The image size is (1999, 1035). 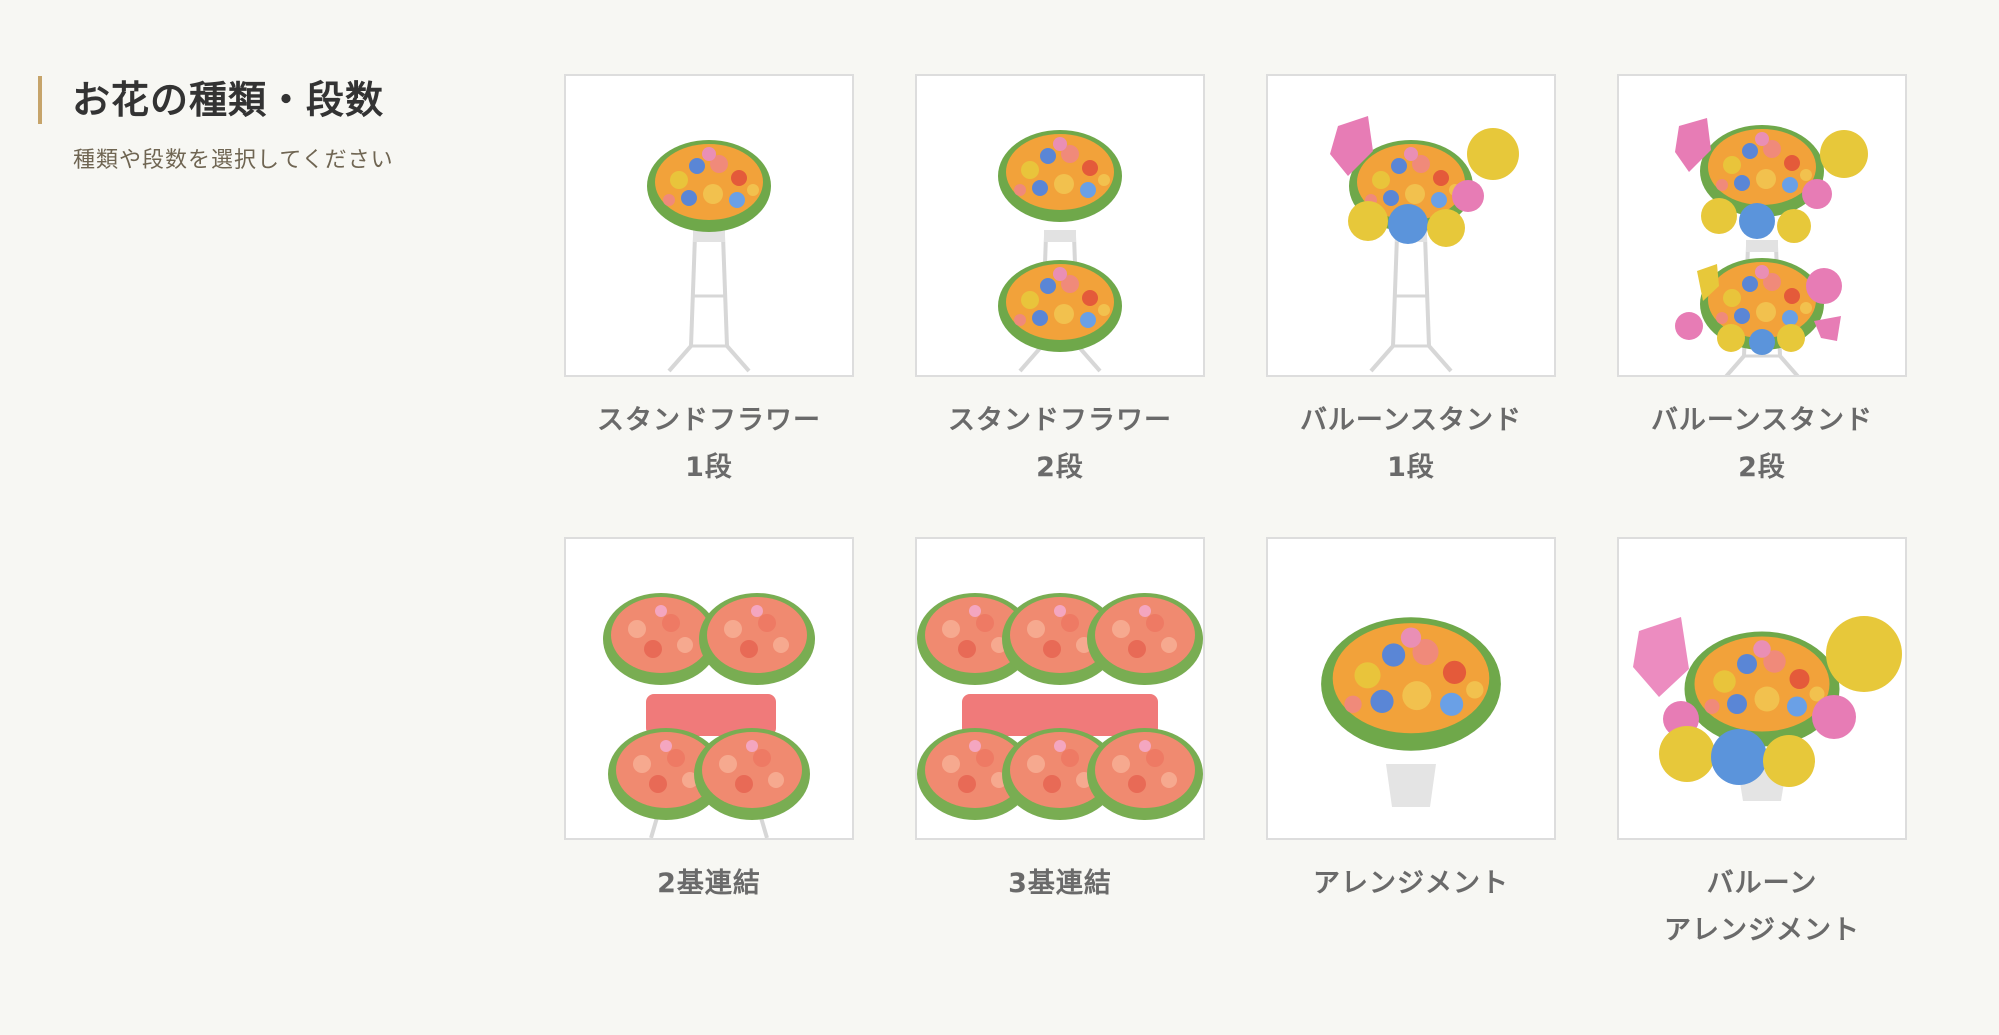 What do you see at coordinates (709, 715) in the screenshot?
I see `2-linked-stand-icon` at bounding box center [709, 715].